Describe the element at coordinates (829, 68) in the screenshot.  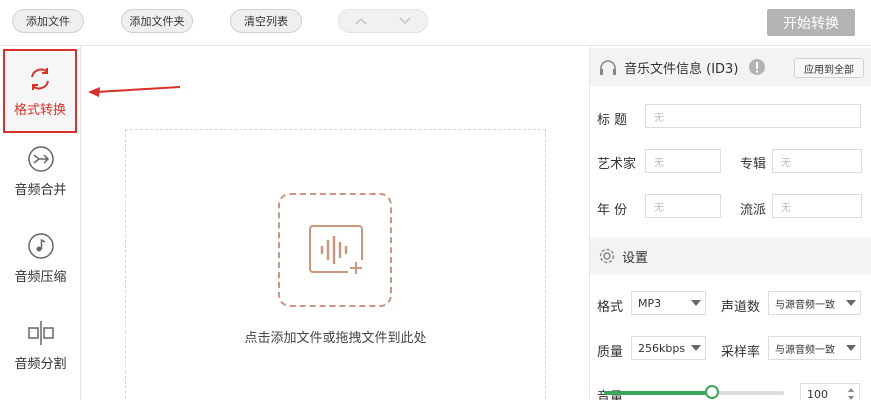
I see `apply-to-all-button: 应用到全部` at that location.